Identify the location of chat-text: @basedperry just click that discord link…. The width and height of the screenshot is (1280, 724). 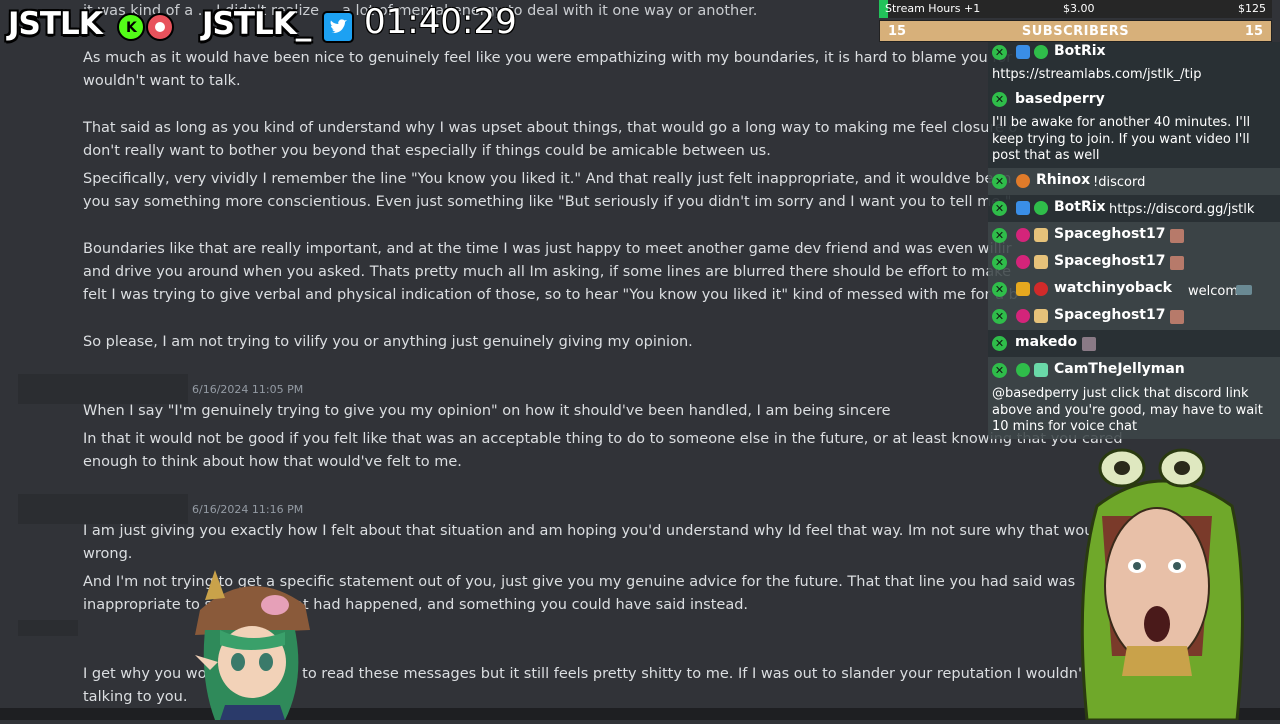
(1127, 410).